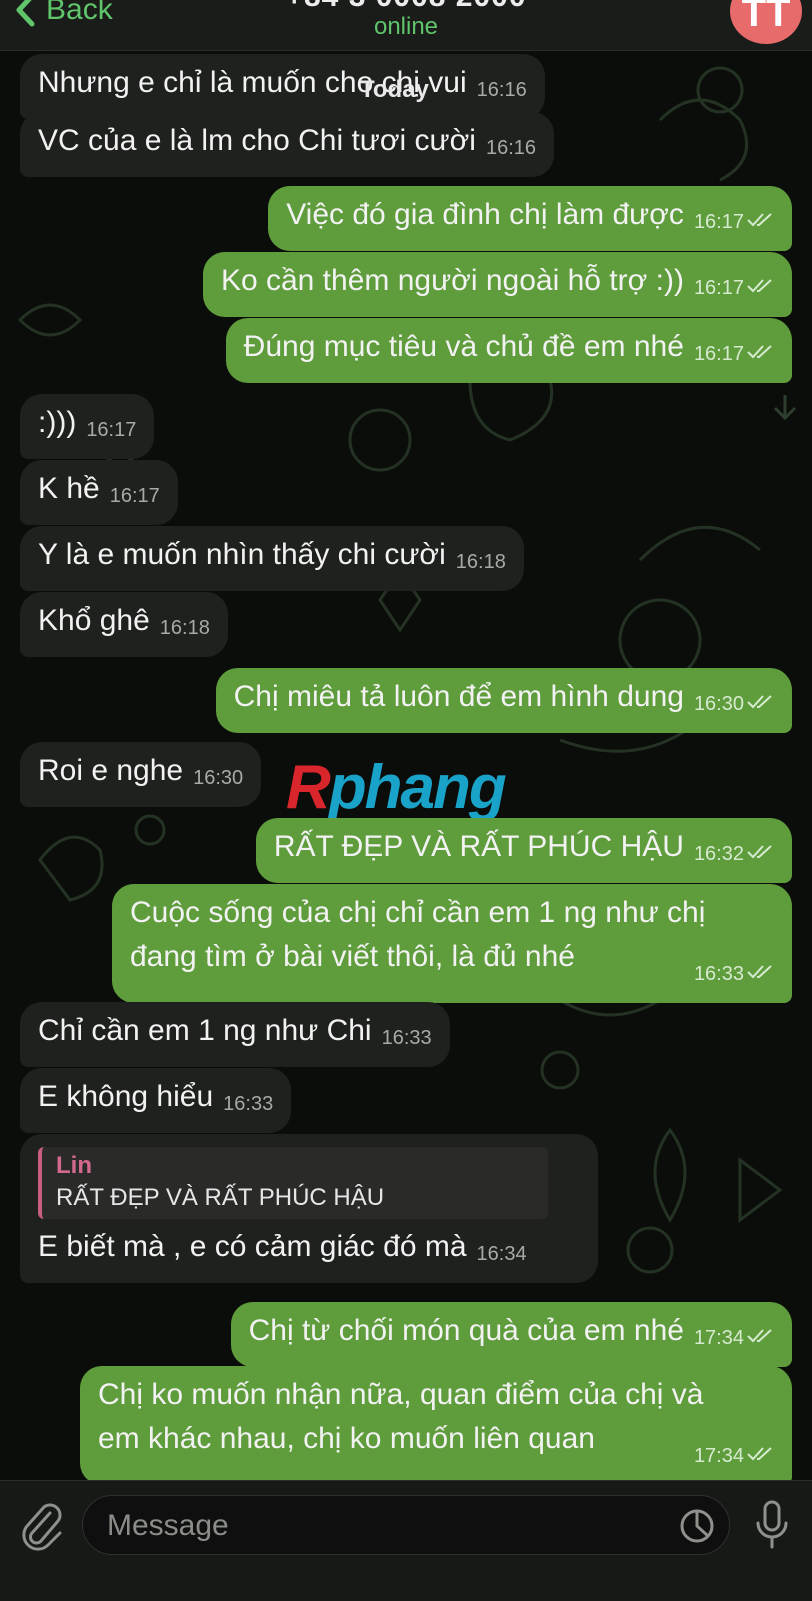 Image resolution: width=812 pixels, height=1601 pixels. I want to click on message-text: Chị miêu tả luôn để em hình dung, so click(458, 696).